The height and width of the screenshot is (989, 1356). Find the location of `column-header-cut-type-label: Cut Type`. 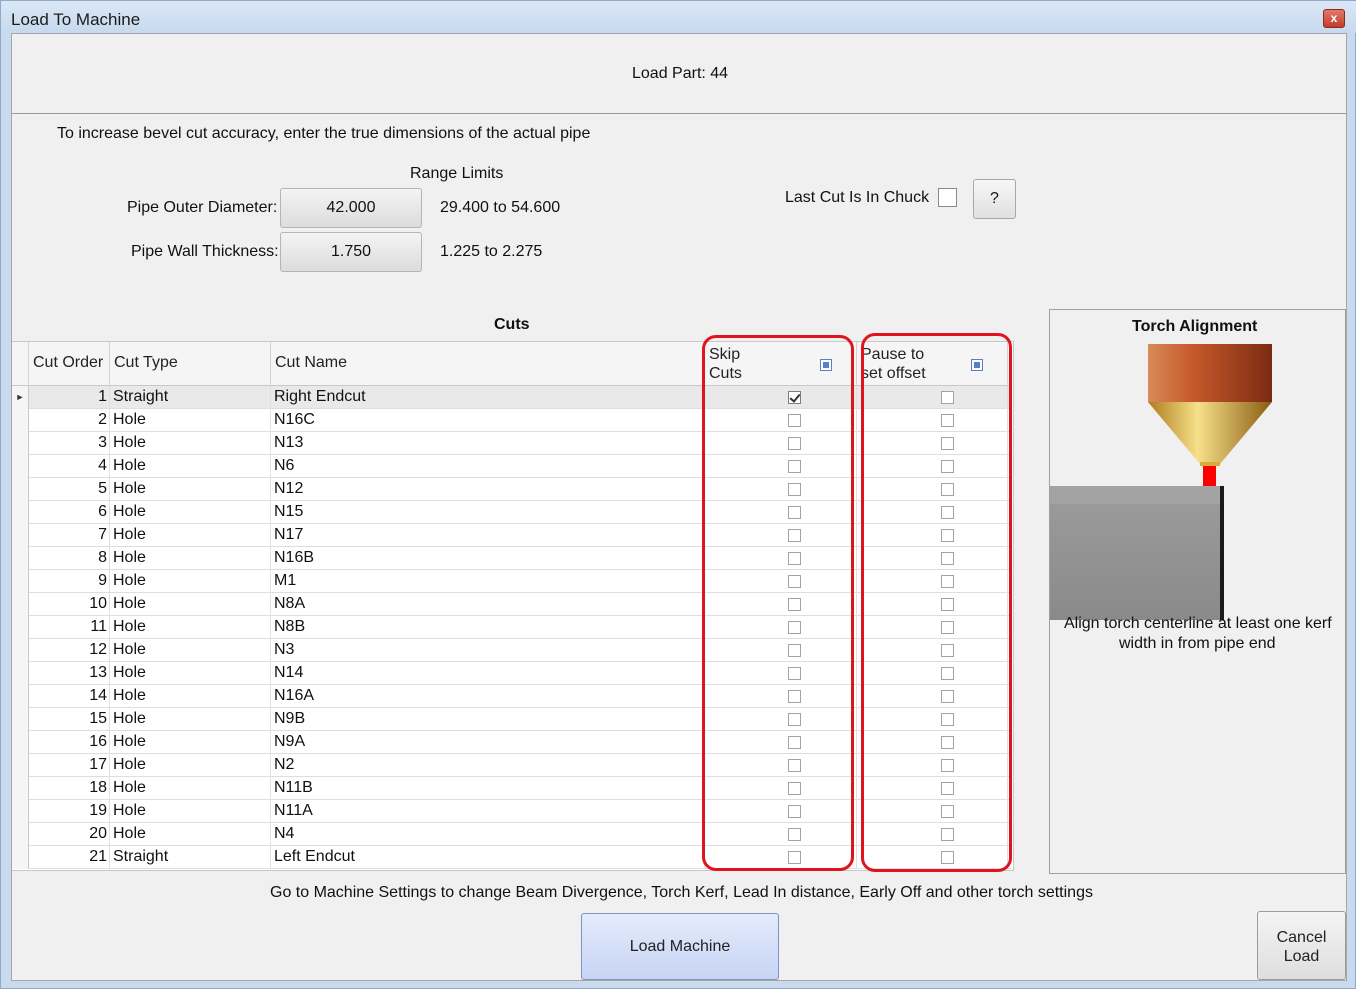

column-header-cut-type-label: Cut Type is located at coordinates (146, 362).